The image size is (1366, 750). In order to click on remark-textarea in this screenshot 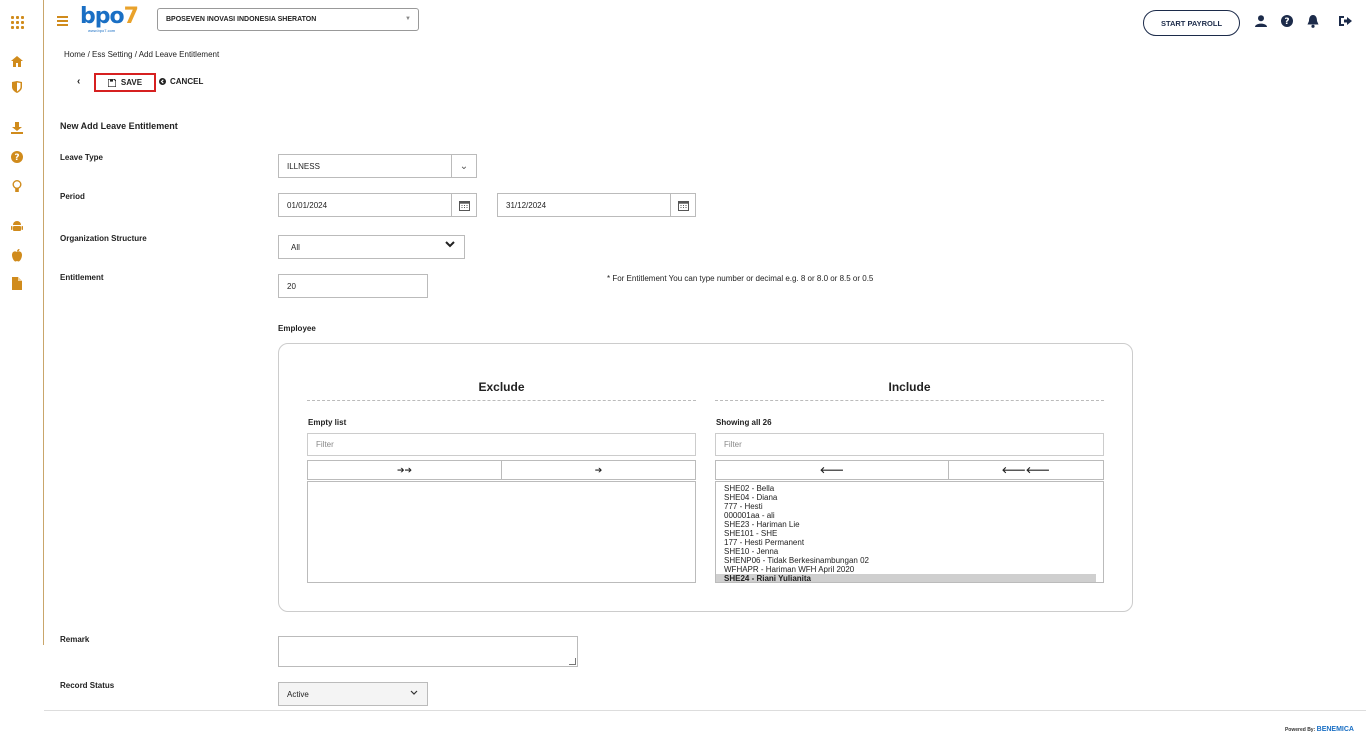, I will do `click(428, 651)`.